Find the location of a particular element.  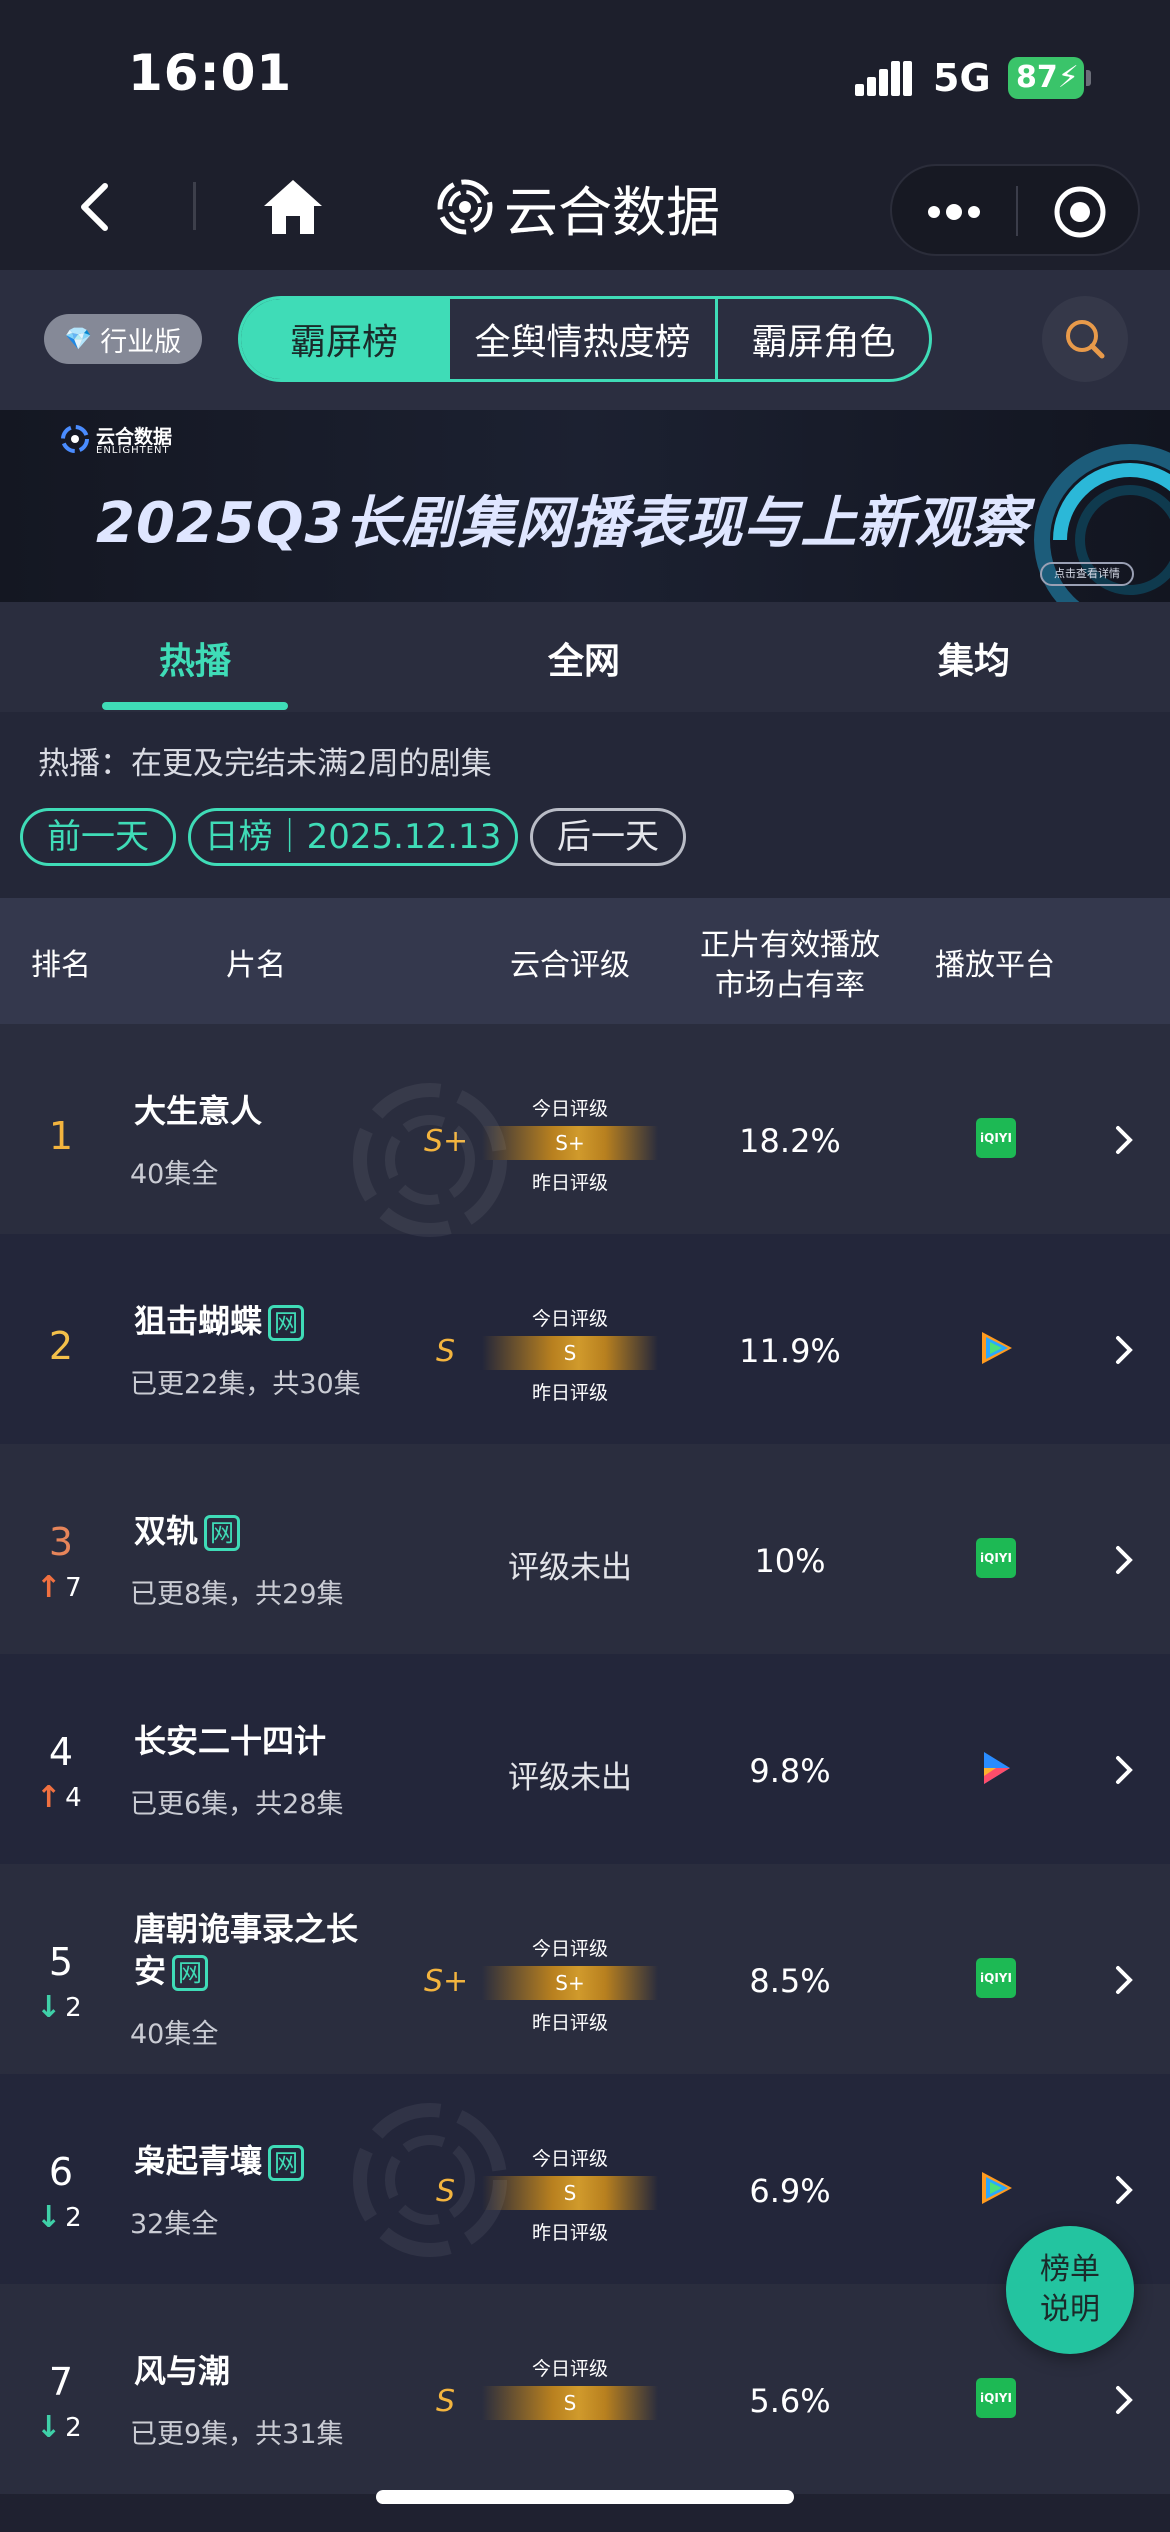

table-row: 3 ↑ 7 双轨网 已更8集，共29集 评级未出 10% iQIYI is located at coordinates (585, 1549).